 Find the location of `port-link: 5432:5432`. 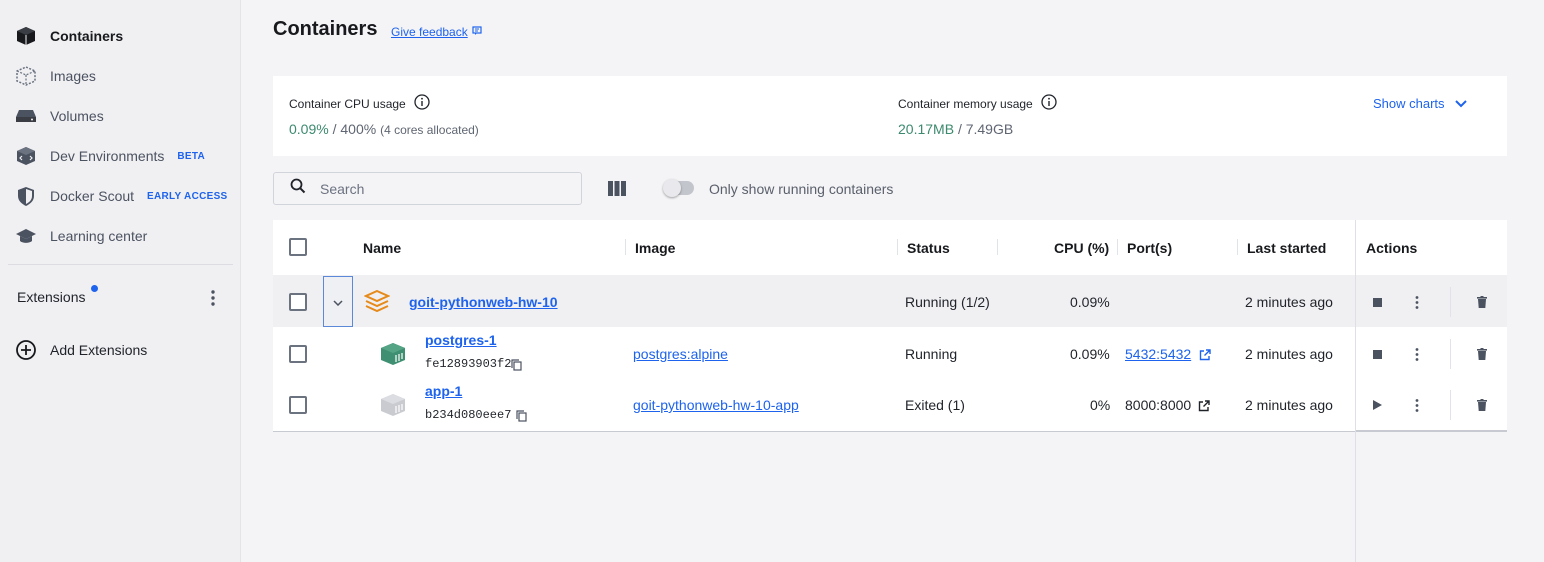

port-link: 5432:5432 is located at coordinates (1158, 354).